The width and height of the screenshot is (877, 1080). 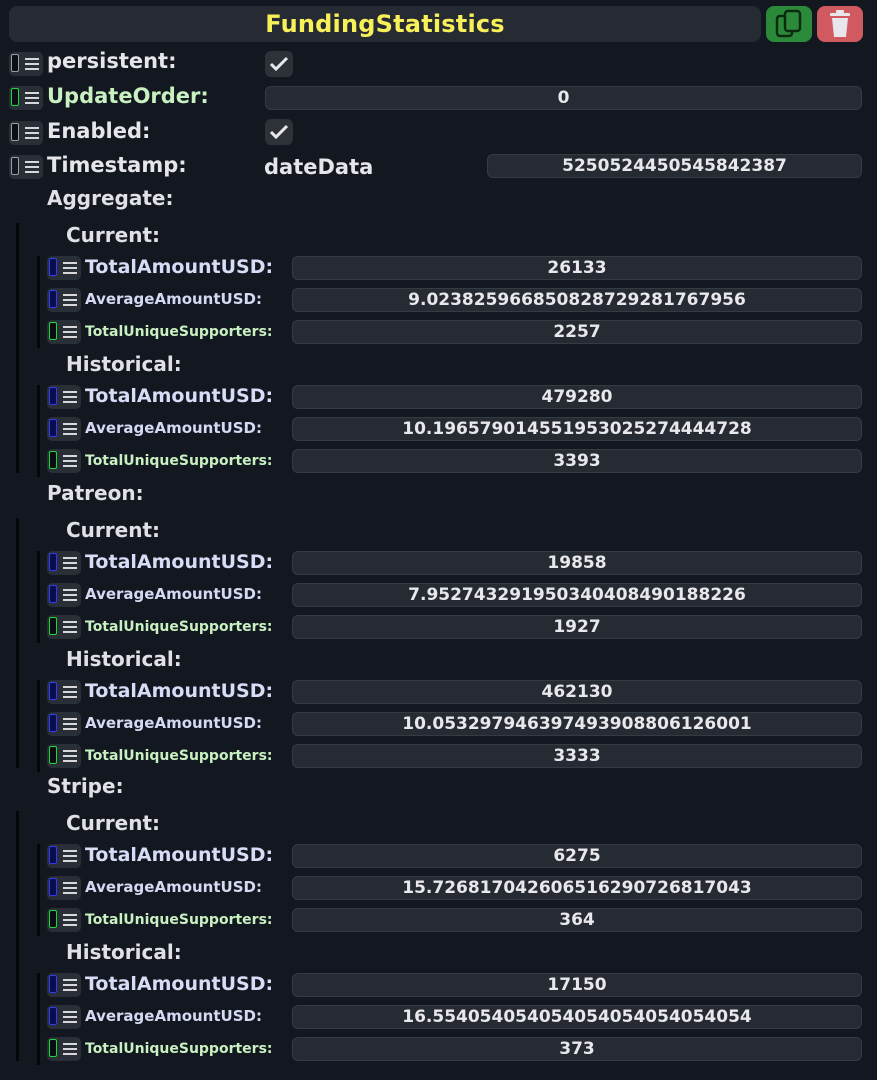 I want to click on total-value-input: 479280, so click(x=577, y=397).